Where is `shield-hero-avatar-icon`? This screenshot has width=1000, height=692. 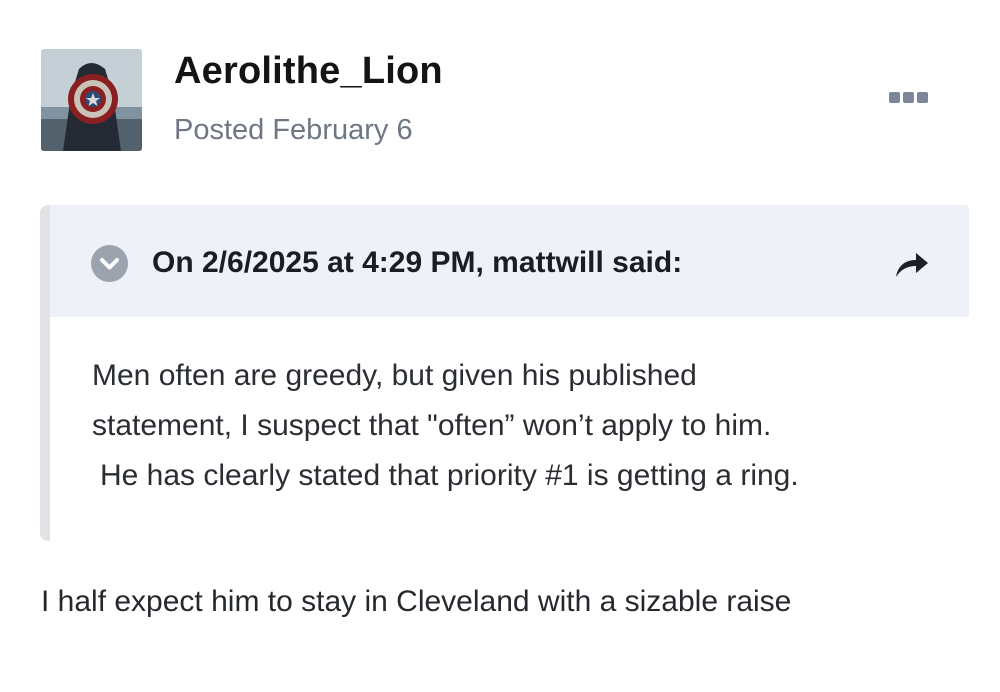
shield-hero-avatar-icon is located at coordinates (91, 100).